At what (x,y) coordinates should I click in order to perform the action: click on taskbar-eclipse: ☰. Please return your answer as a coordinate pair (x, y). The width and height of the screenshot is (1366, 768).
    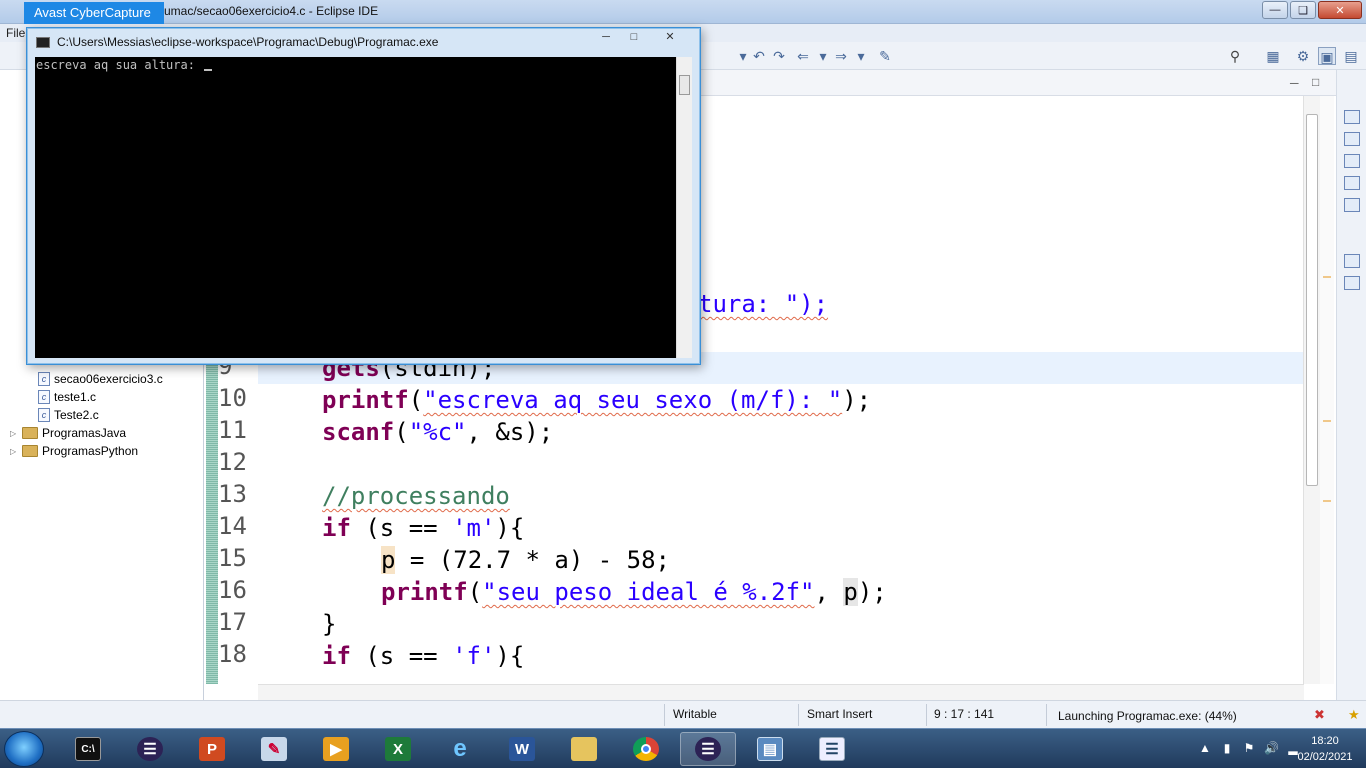
    Looking at the image, I should click on (150, 749).